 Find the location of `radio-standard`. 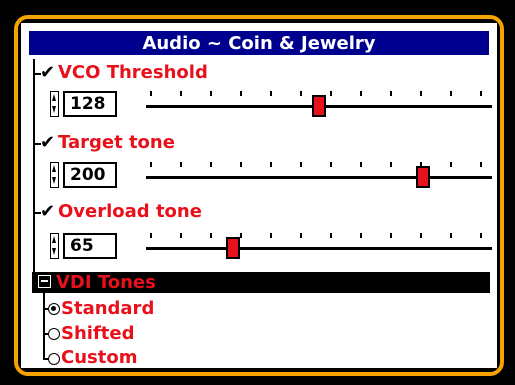

radio-standard is located at coordinates (54, 309).